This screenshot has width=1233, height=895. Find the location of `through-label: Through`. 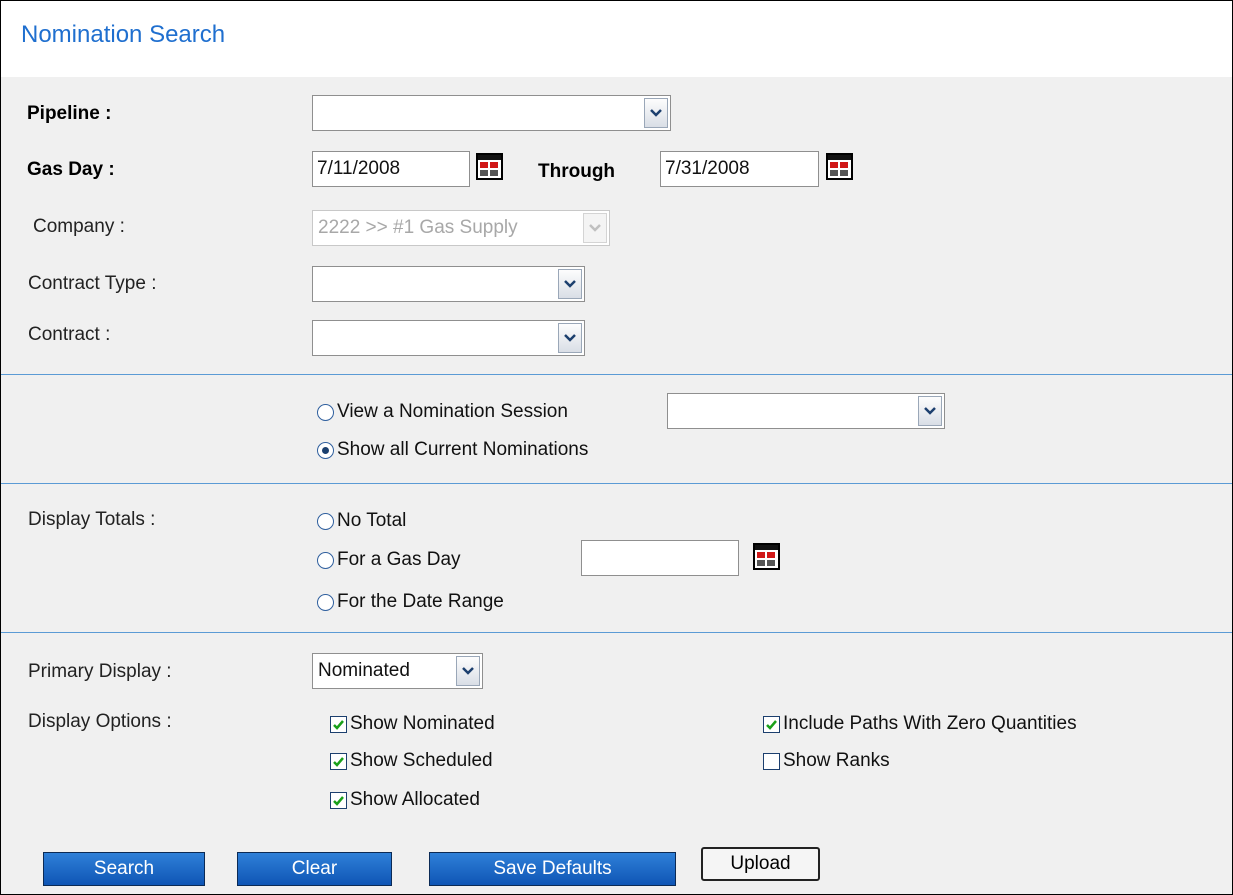

through-label: Through is located at coordinates (577, 171).